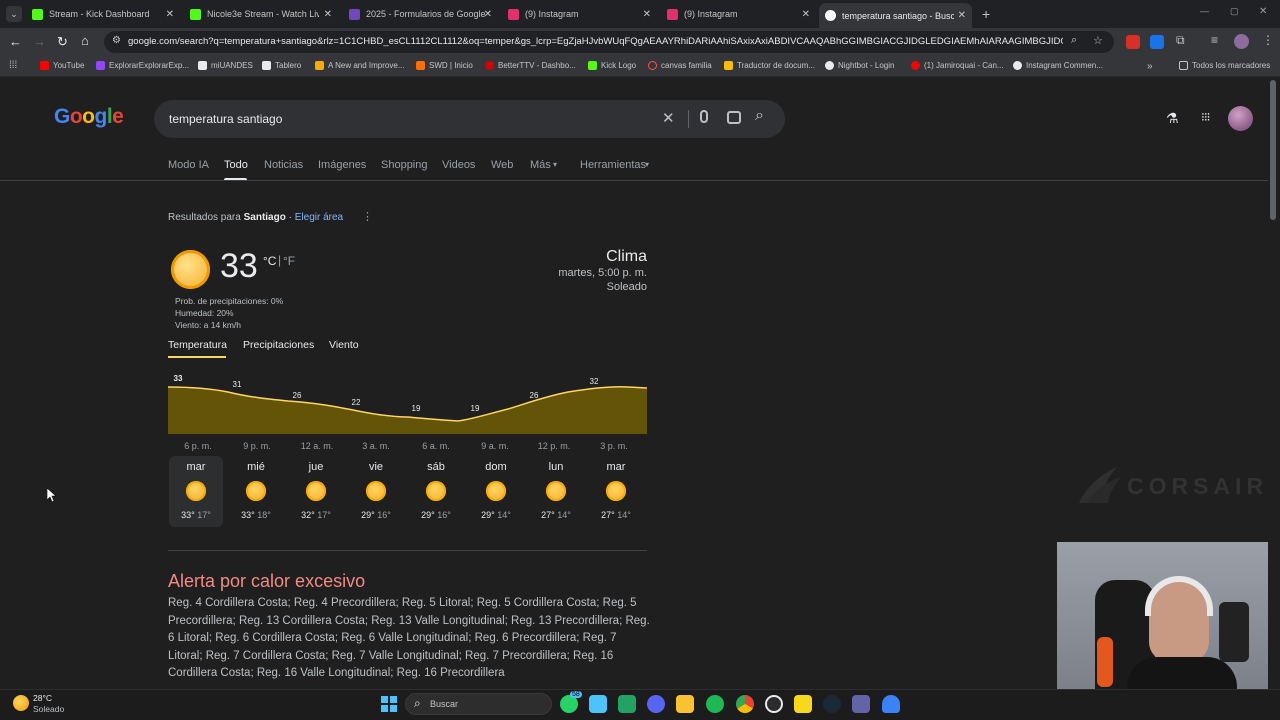  I want to click on tab-nicole-stream: Nicole3e Stream - Watch Live o ✕, so click(261, 14).